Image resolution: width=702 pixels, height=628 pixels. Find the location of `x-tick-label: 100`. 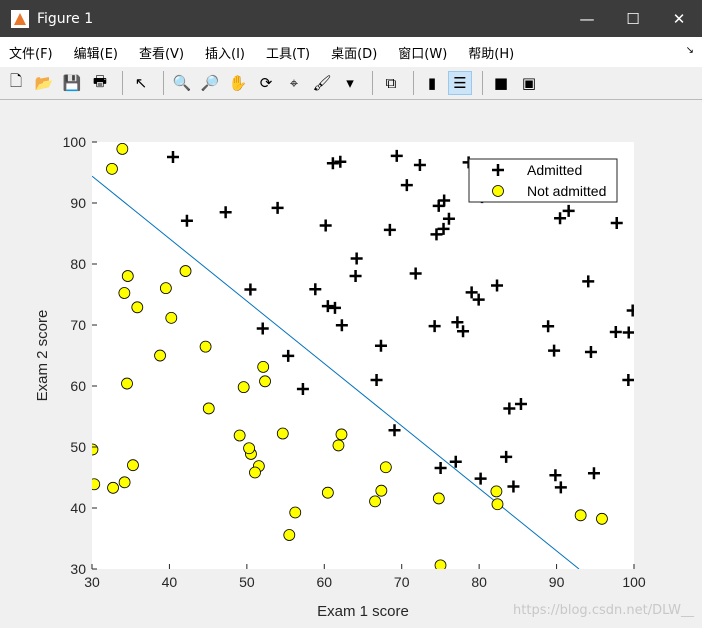

x-tick-label: 100 is located at coordinates (634, 582).